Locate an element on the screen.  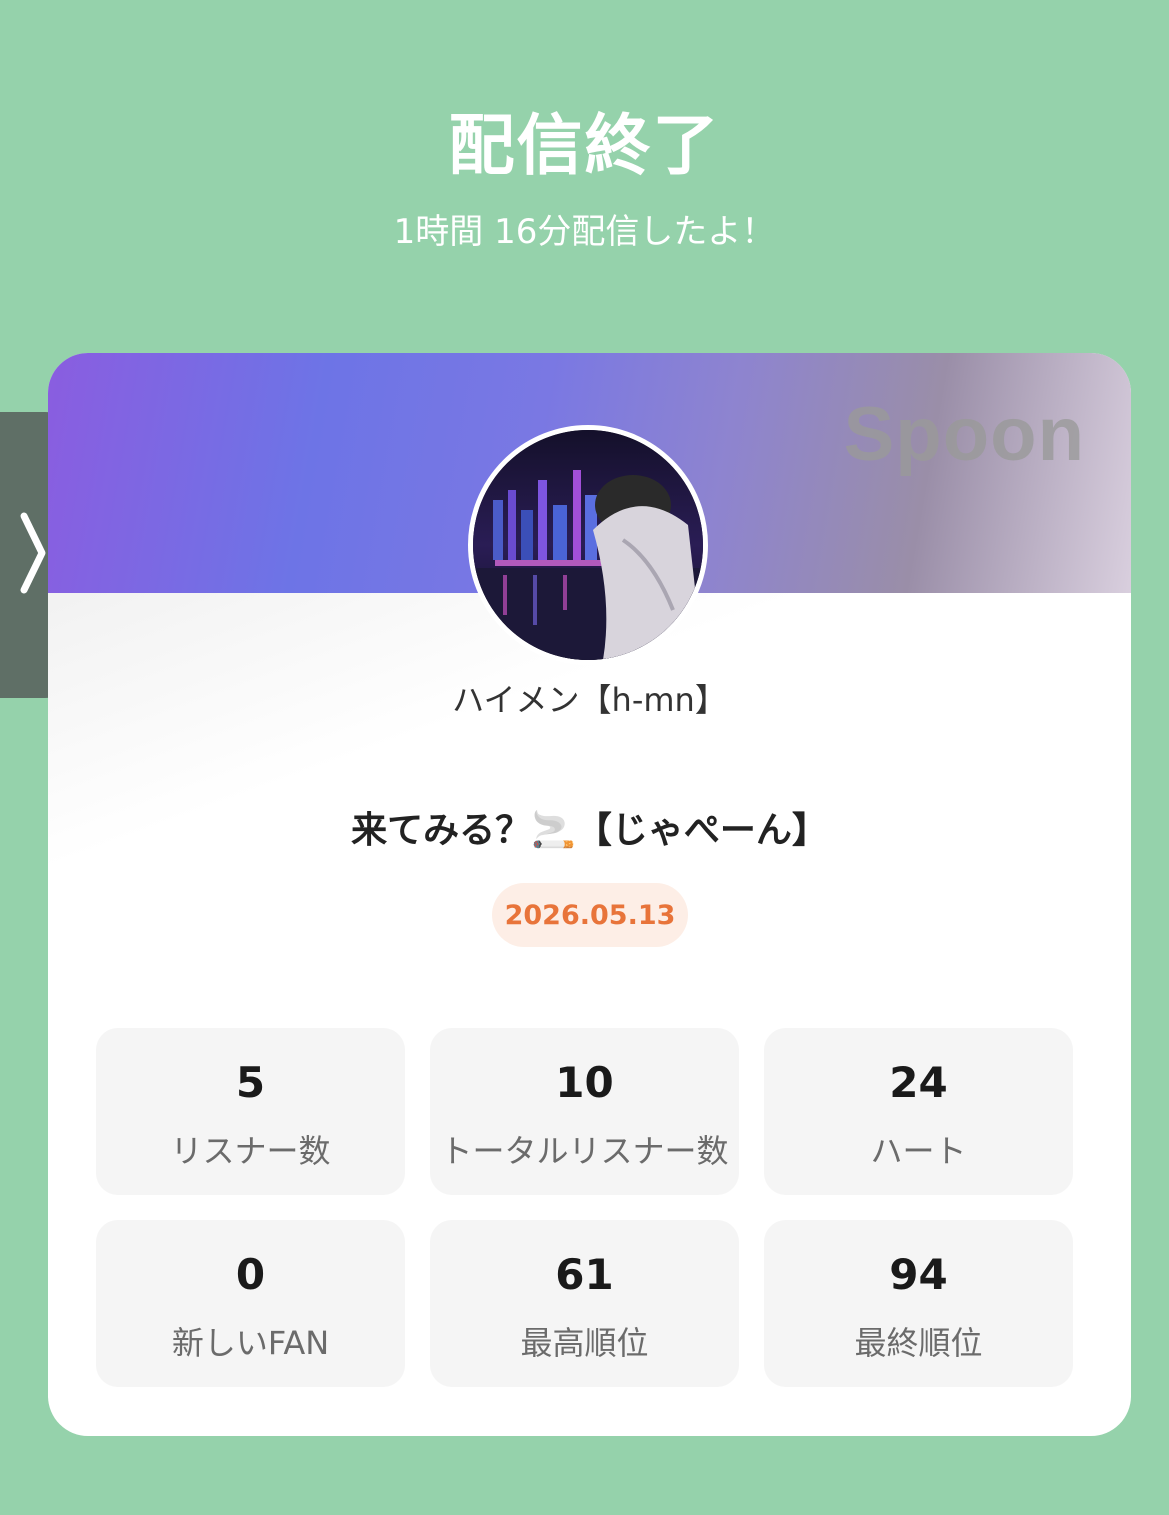
broadcast-duration: 1時間 16分配信したよ！ is located at coordinates (584, 232).